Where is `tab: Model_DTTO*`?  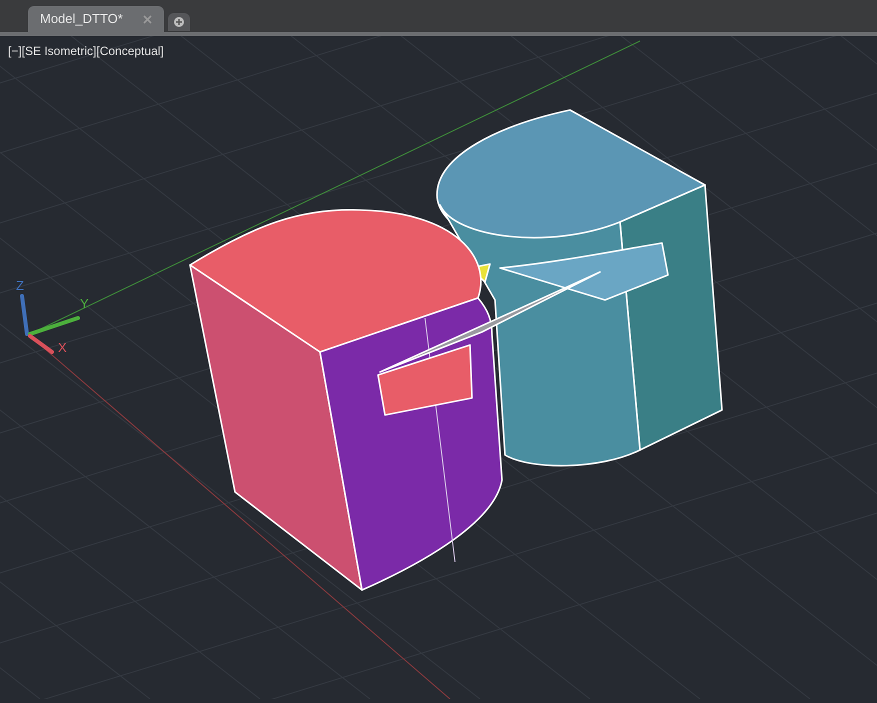 tab: Model_DTTO* is located at coordinates (96, 19).